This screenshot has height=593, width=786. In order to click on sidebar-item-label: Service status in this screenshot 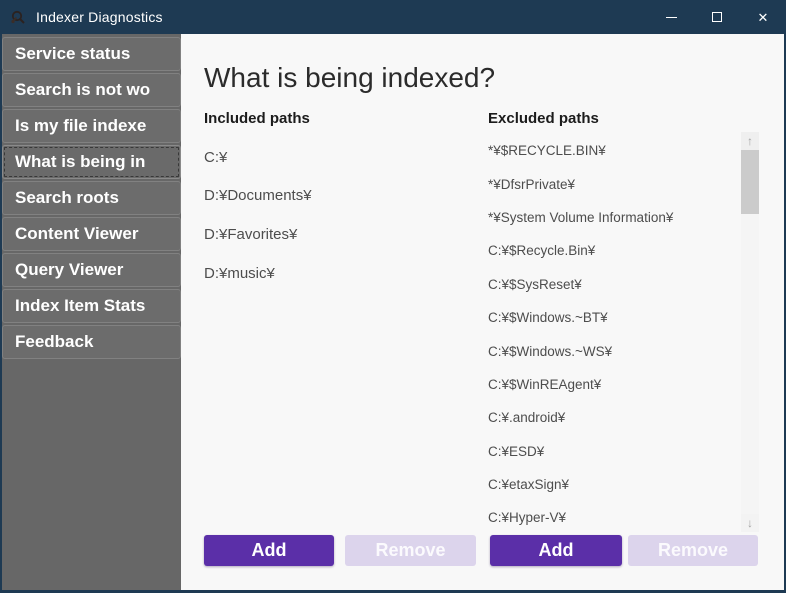, I will do `click(73, 53)`.